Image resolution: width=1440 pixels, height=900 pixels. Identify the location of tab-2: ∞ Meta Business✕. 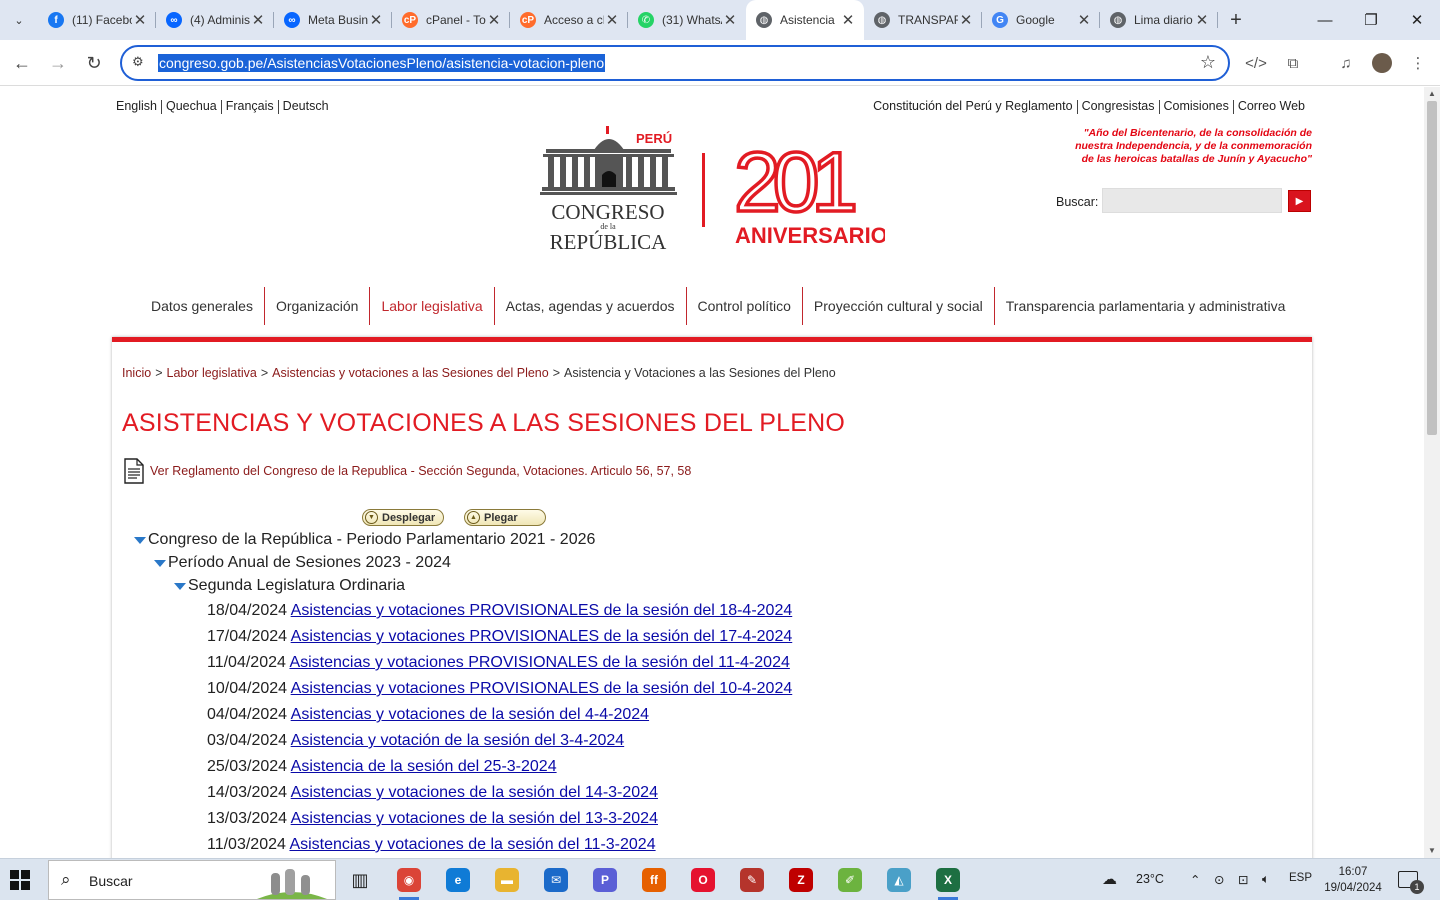
(333, 20).